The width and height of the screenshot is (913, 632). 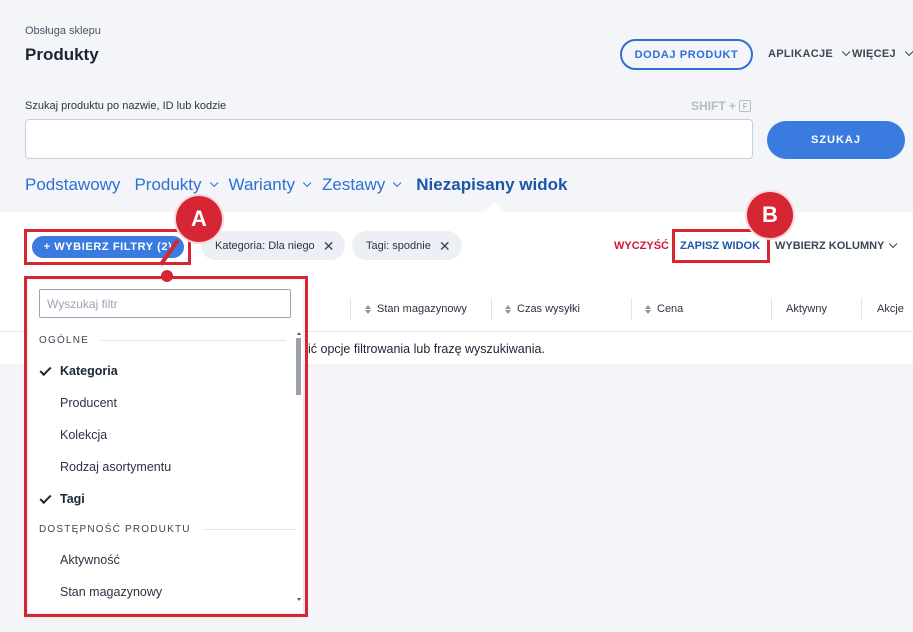 What do you see at coordinates (836, 140) in the screenshot?
I see `search-button: SZUKAJ` at bounding box center [836, 140].